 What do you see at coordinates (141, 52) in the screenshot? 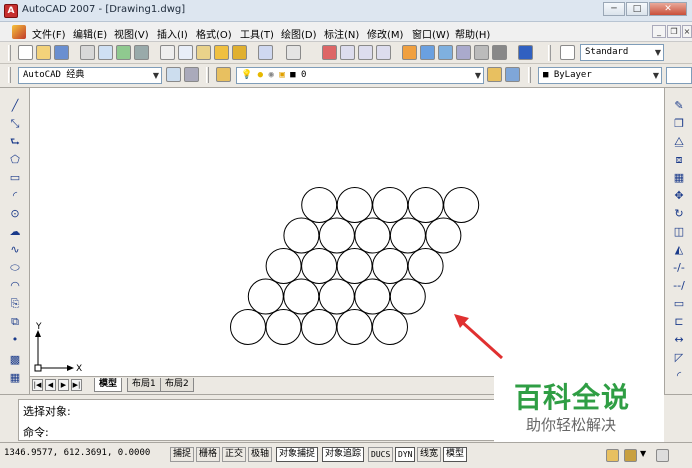
I see `3d-dwf-icon` at bounding box center [141, 52].